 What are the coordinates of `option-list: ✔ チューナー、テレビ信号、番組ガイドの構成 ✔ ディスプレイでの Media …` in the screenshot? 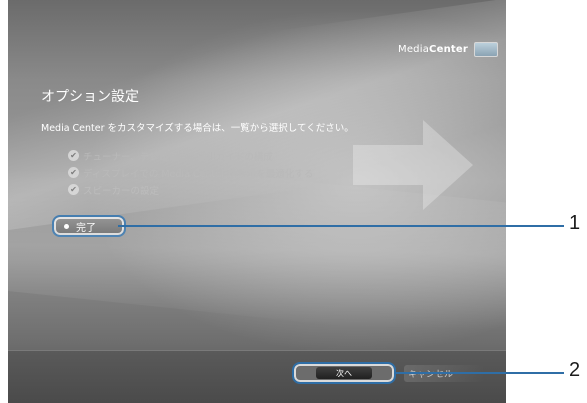 It's located at (190, 172).